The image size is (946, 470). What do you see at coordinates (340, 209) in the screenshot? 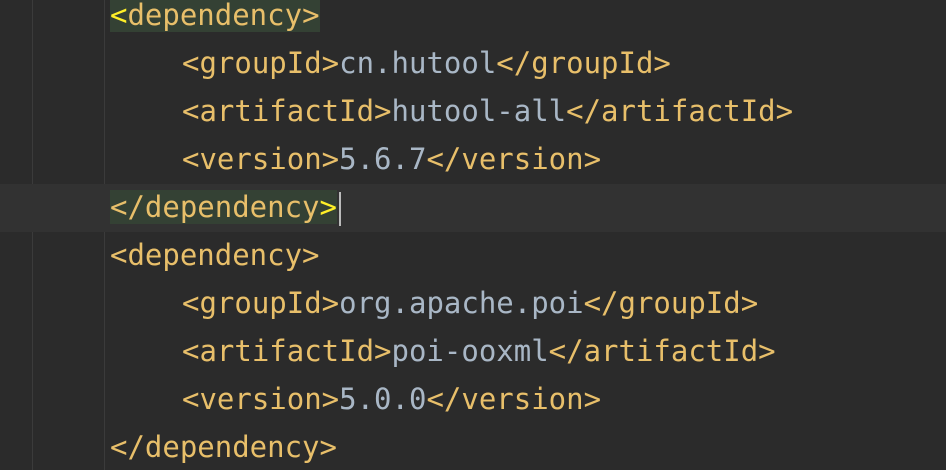
I see `text-caret` at bounding box center [340, 209].